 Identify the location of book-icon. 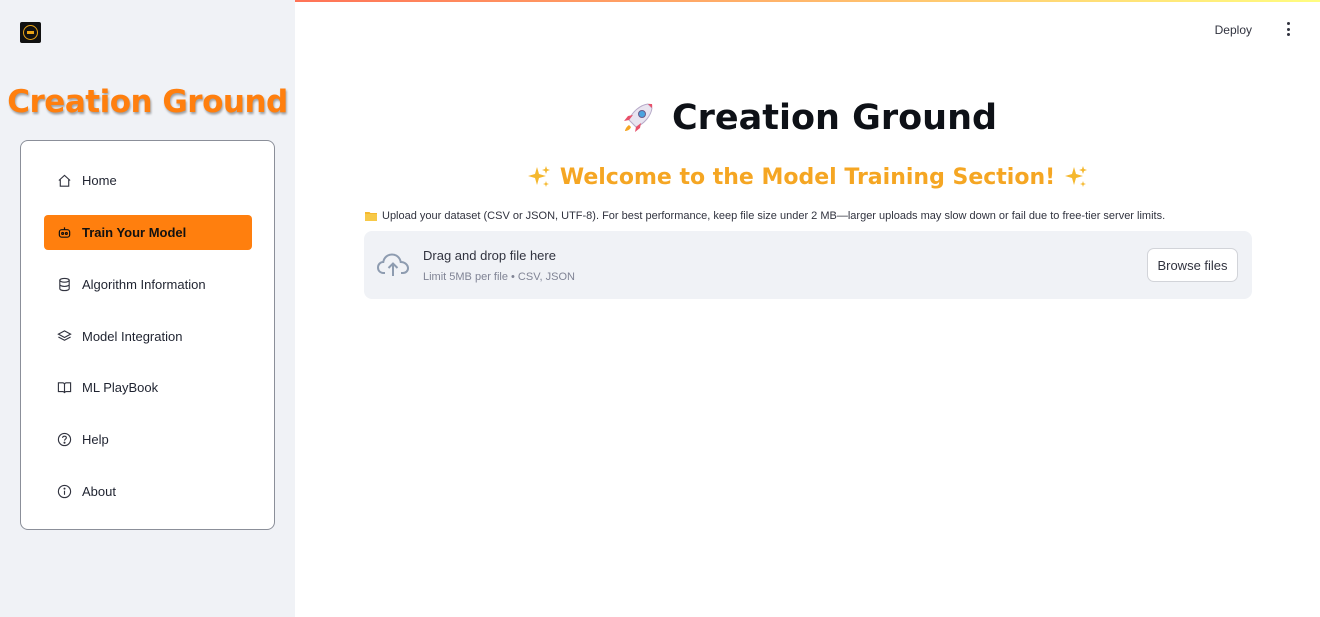
(64, 388).